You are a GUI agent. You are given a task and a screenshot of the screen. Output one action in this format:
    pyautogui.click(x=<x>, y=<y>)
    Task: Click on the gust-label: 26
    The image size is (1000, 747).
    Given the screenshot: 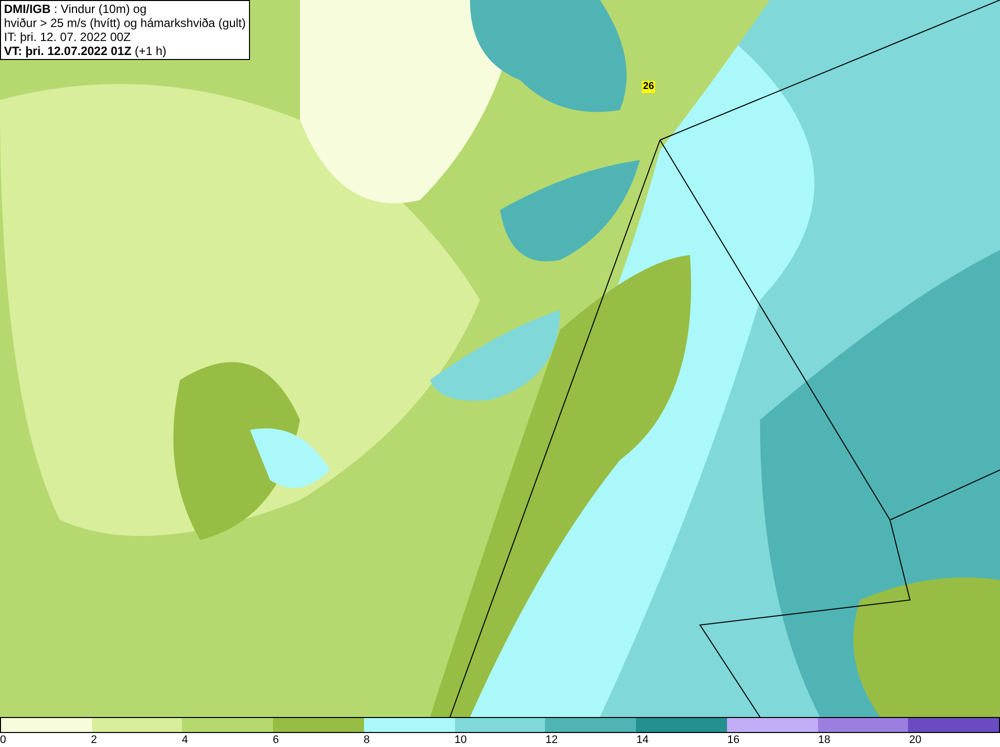 What is the action you would take?
    pyautogui.click(x=649, y=87)
    